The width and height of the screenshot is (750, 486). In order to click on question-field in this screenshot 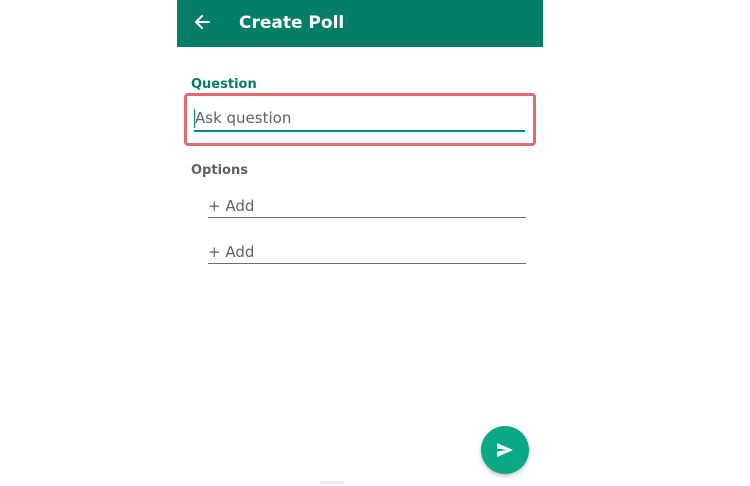, I will do `click(360, 119)`.